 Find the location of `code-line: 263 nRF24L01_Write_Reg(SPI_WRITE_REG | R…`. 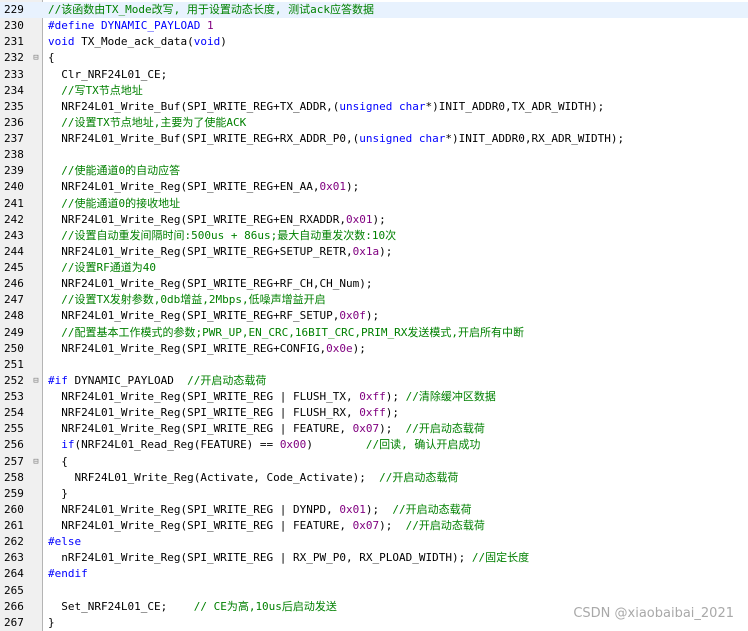

code-line: 263 nRF24L01_Write_Reg(SPI_WRITE_REG | R… is located at coordinates (374, 558).